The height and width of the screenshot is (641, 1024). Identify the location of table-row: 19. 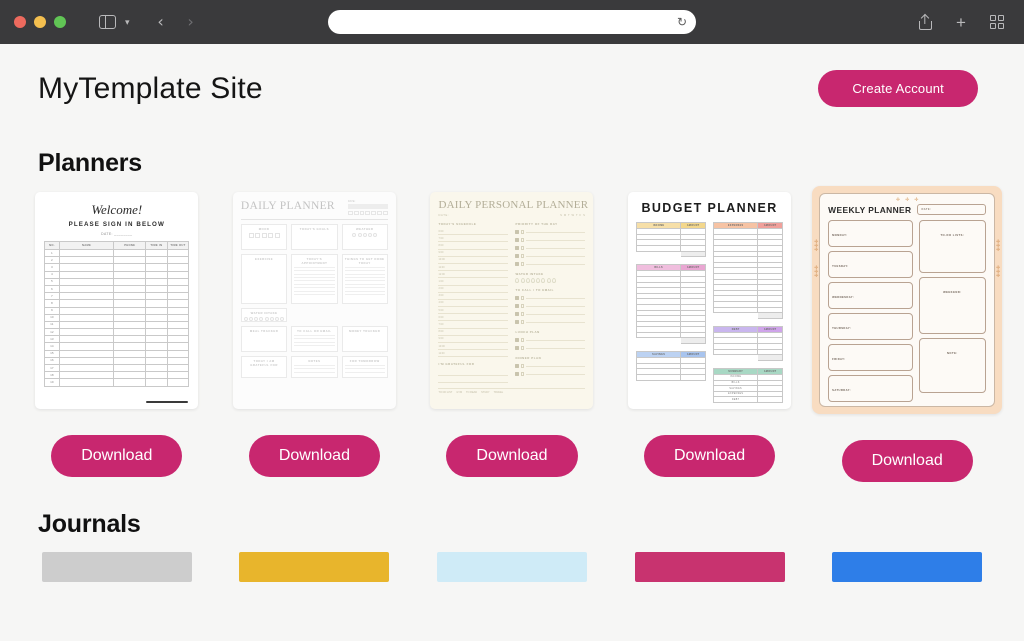
(117, 382).